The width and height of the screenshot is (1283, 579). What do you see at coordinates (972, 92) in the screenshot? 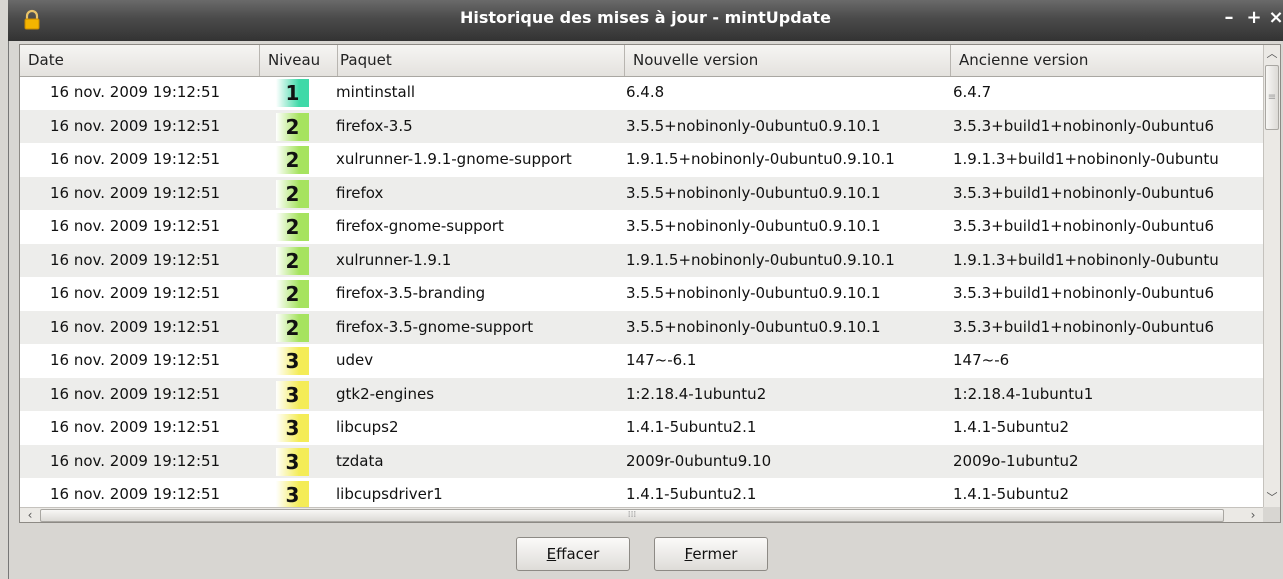
I see `cell-old-version: 6.4.7` at bounding box center [972, 92].